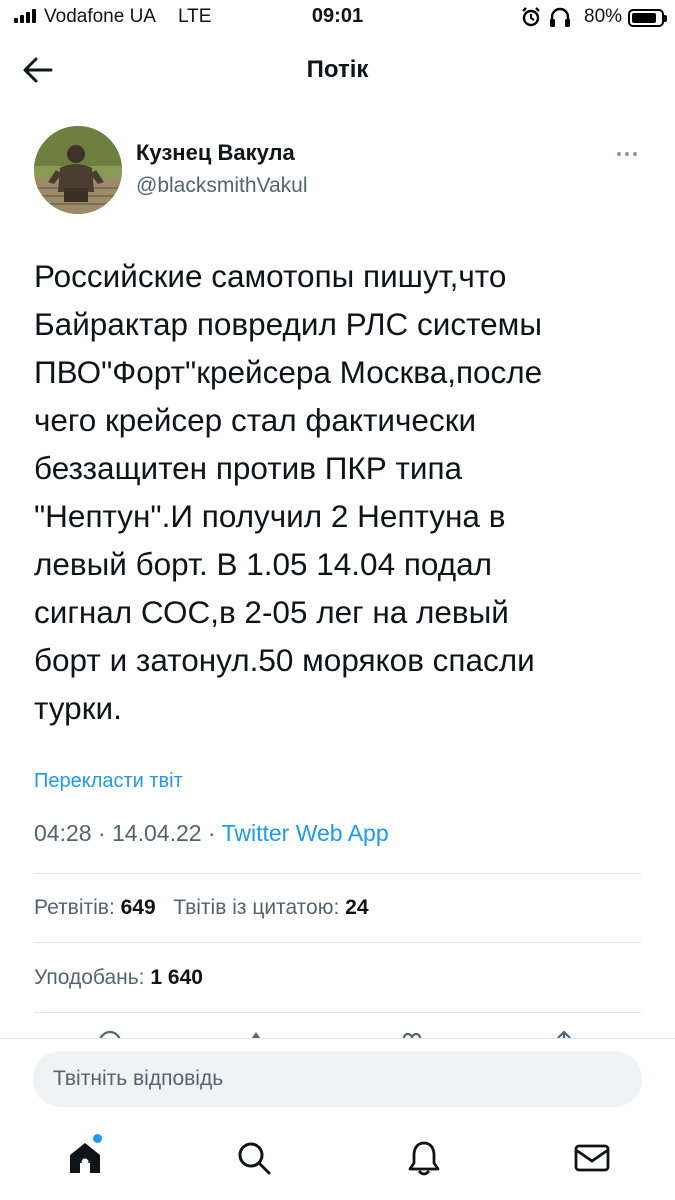 Image resolution: width=675 pixels, height=1200 pixels. I want to click on avatar-image, so click(78, 170).